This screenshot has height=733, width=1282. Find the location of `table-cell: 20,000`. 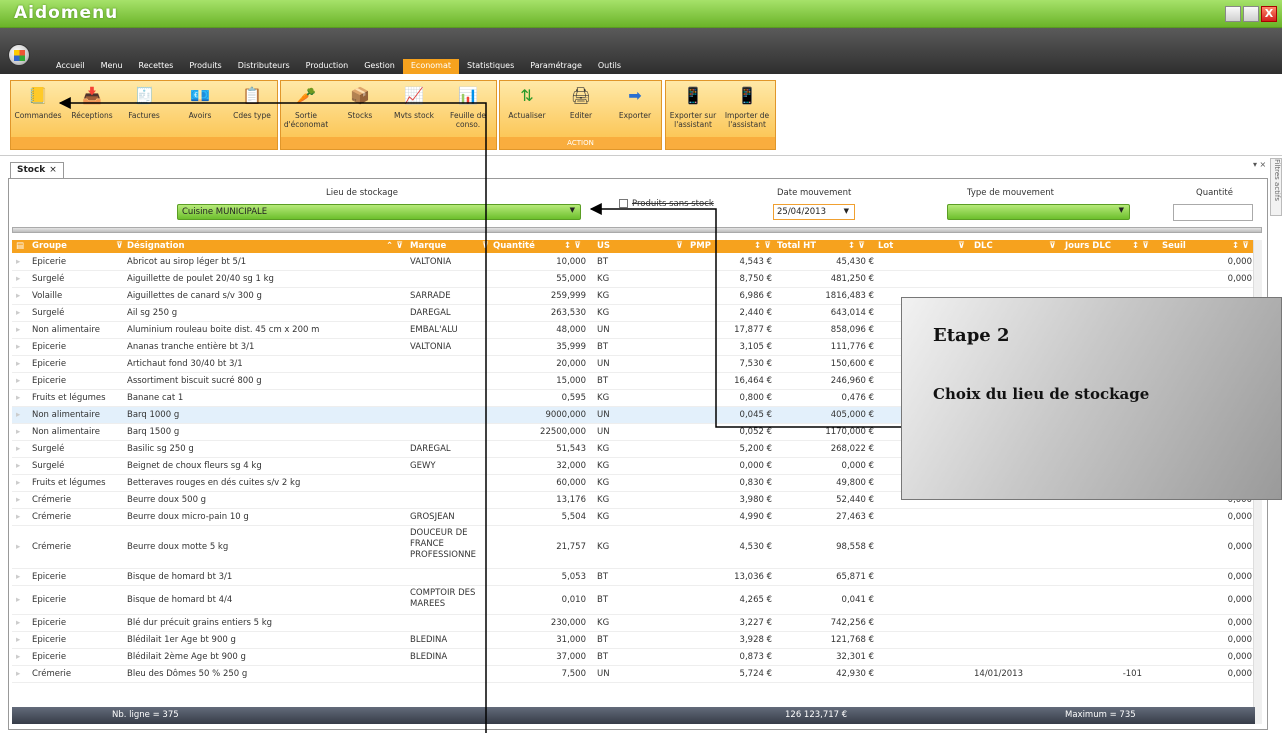

table-cell: 20,000 is located at coordinates (571, 363).